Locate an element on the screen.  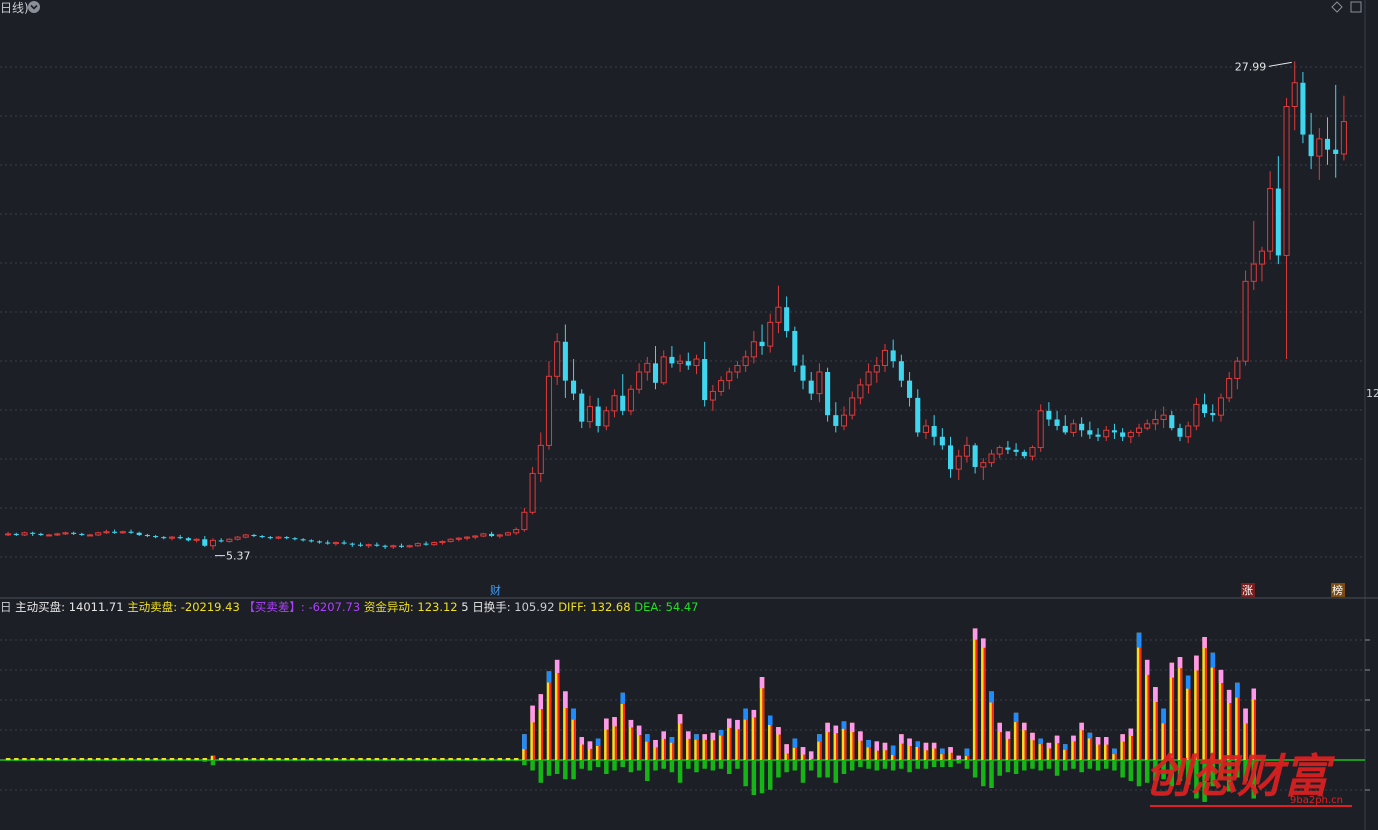
legend-segment: 123.12 is located at coordinates (439, 607).